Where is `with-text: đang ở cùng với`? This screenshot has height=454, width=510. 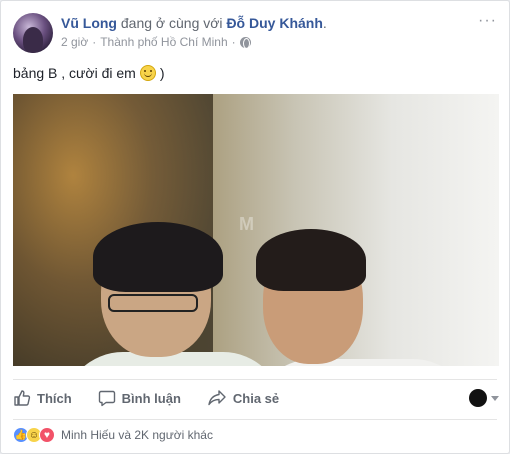 with-text: đang ở cùng với is located at coordinates (171, 23).